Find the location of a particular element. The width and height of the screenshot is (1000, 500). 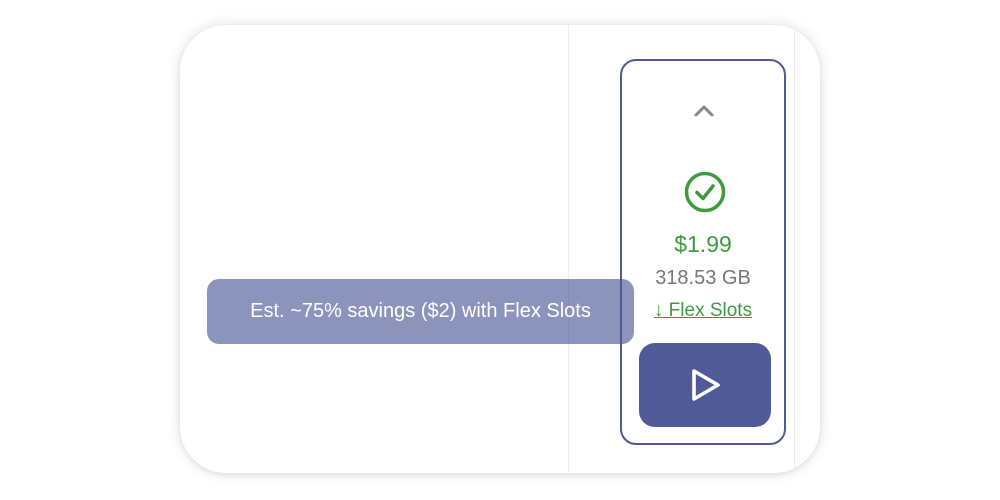

check-circle-icon is located at coordinates (705, 192).